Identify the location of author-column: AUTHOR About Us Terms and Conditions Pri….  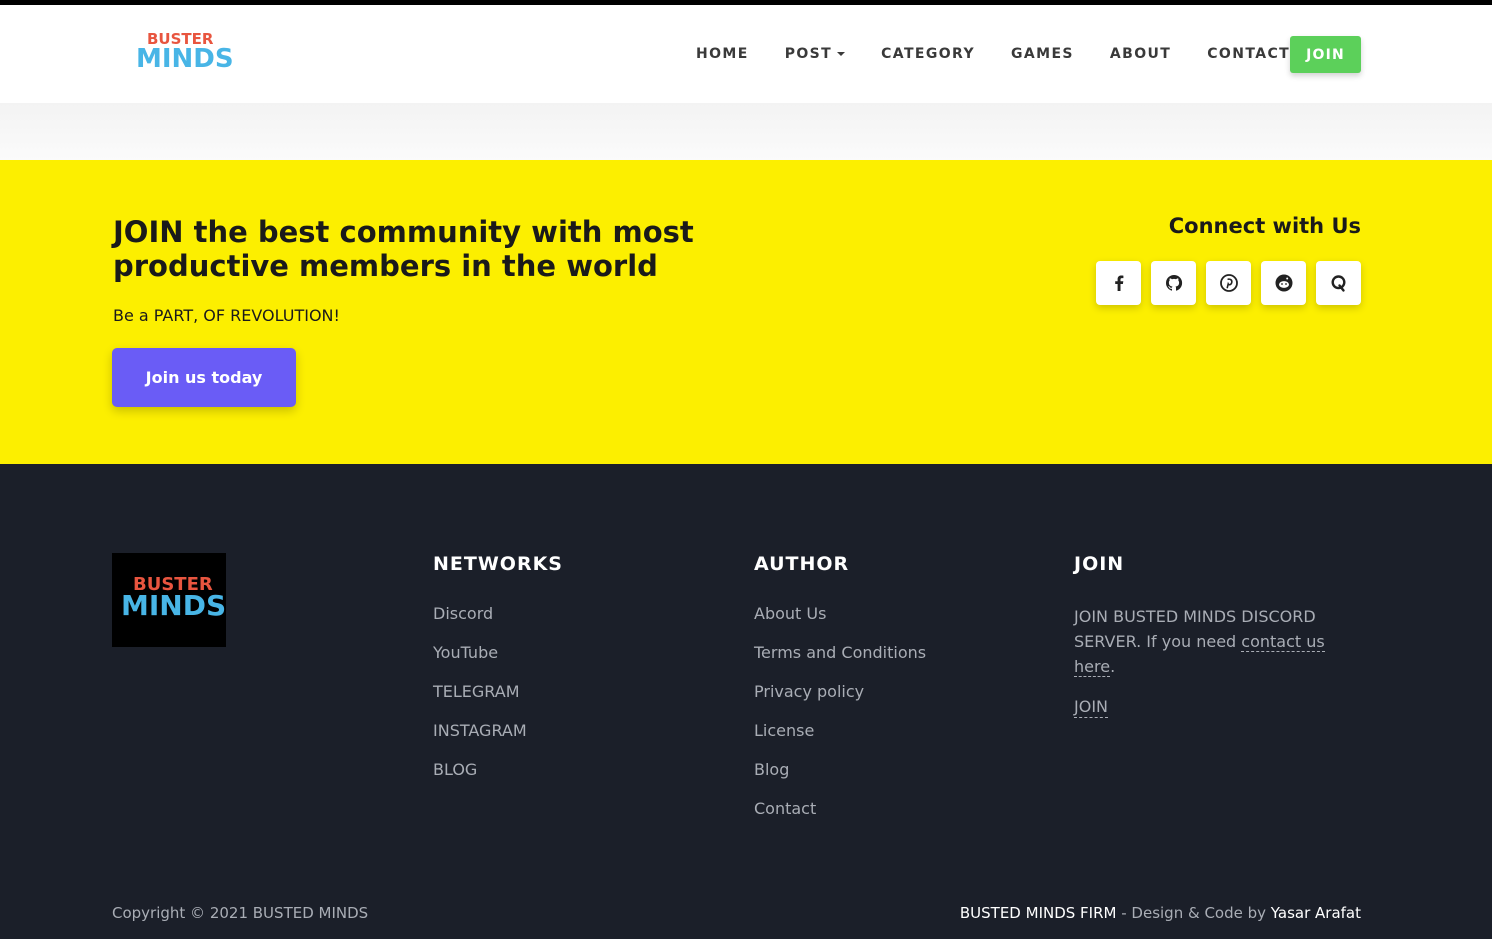
(840, 695).